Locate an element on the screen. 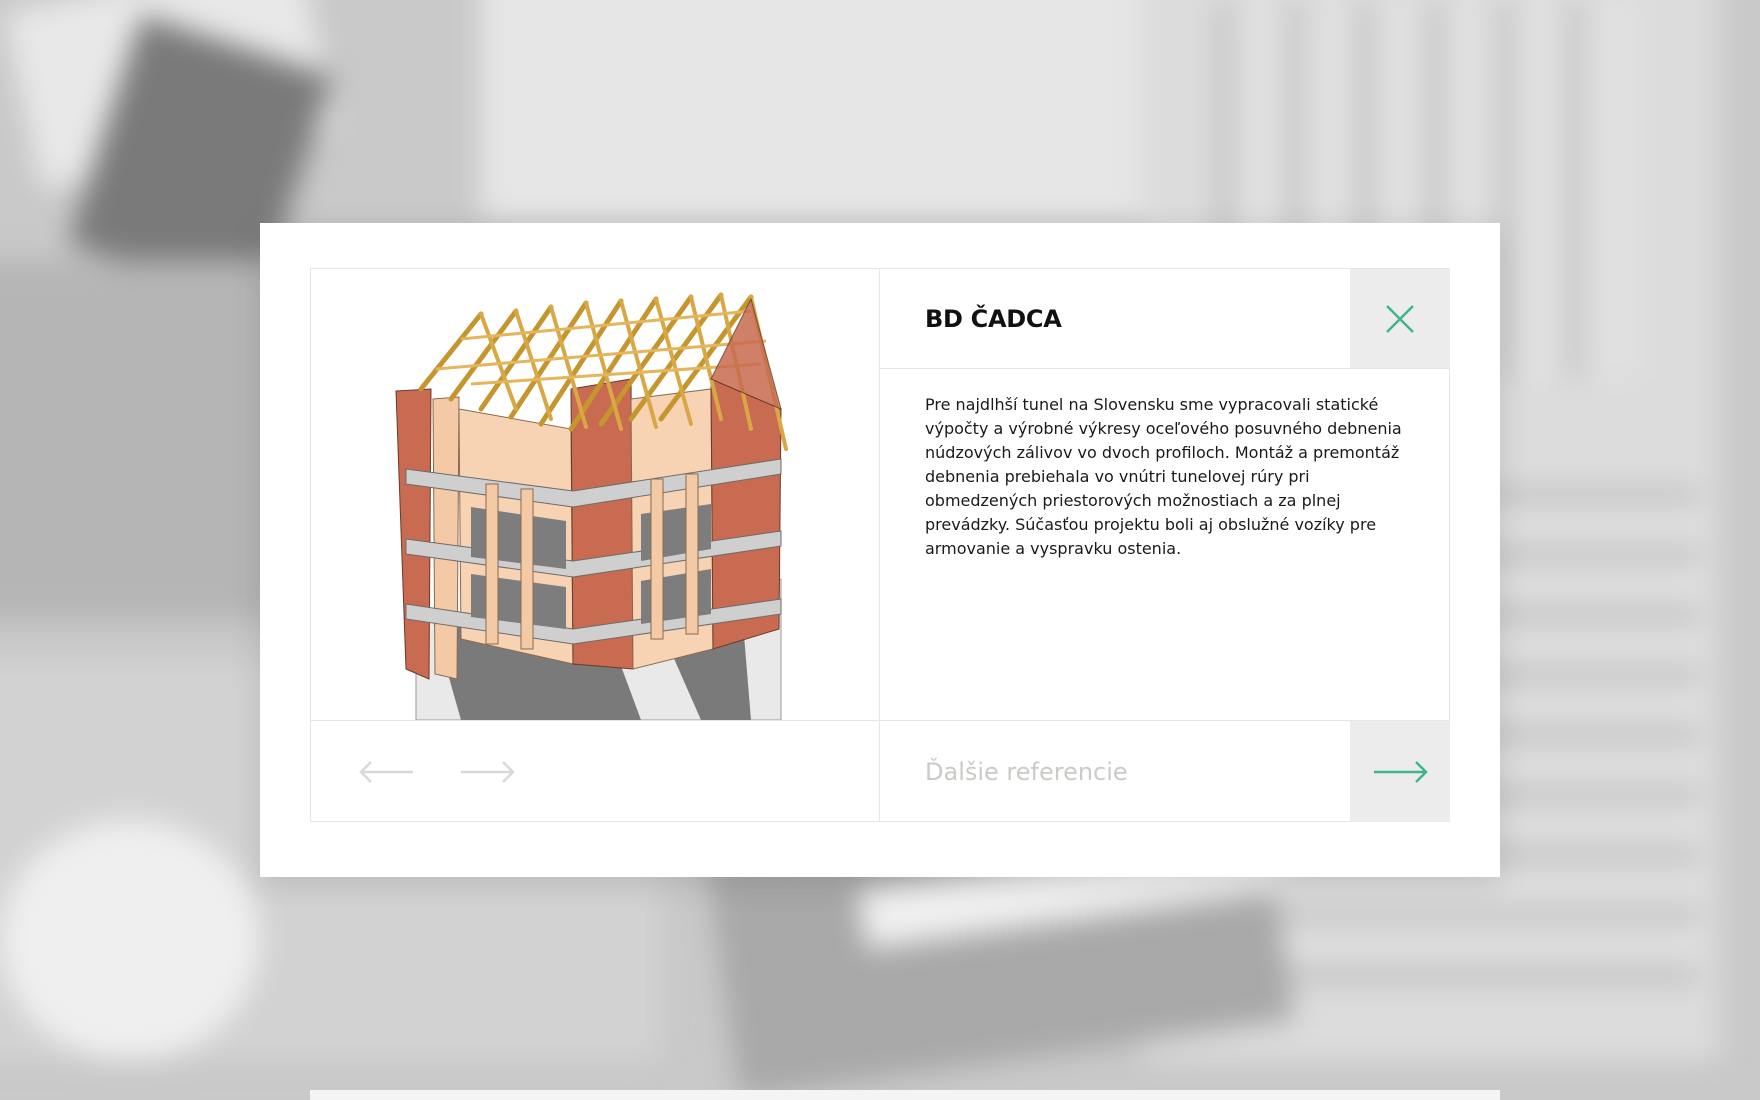  title-cell: BD ČADCA is located at coordinates (1115, 319).